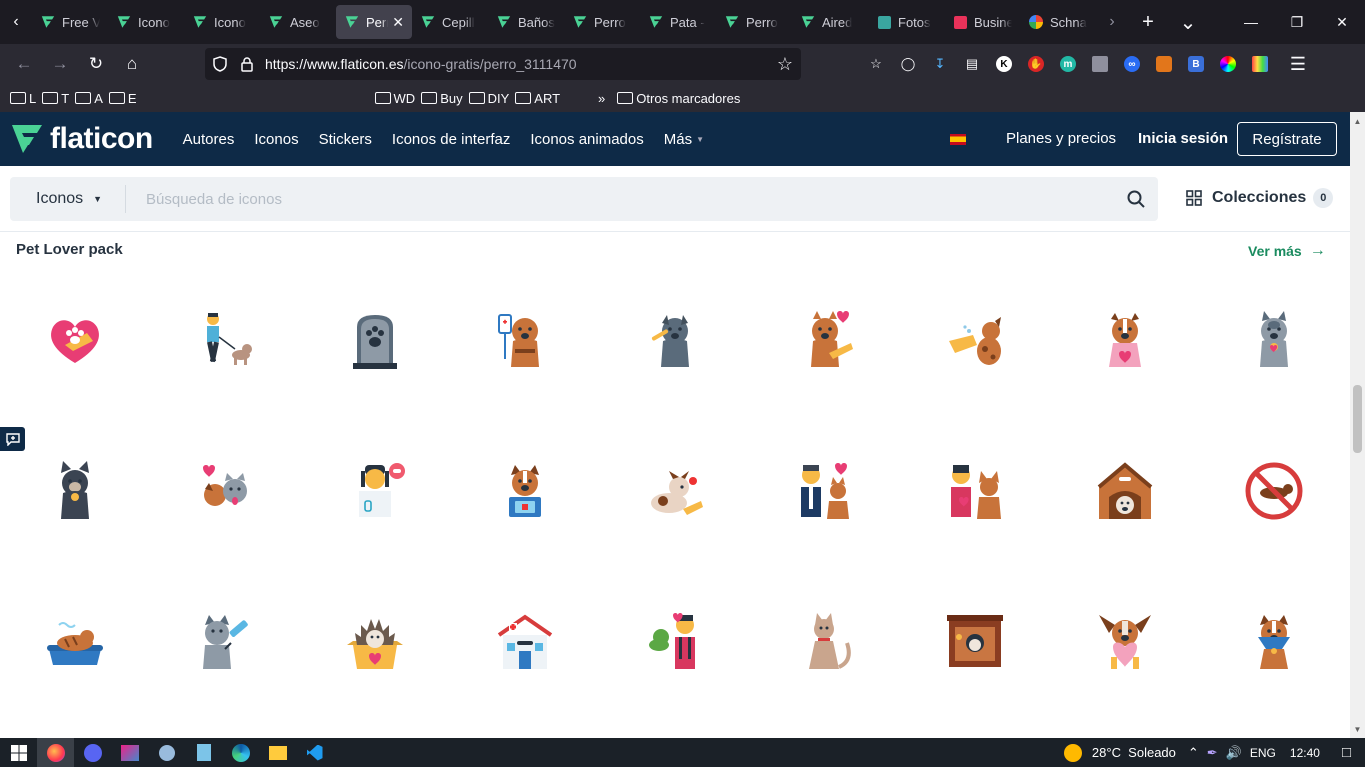 This screenshot has height=767, width=1365. I want to click on home-button: ⌂, so click(132, 64).